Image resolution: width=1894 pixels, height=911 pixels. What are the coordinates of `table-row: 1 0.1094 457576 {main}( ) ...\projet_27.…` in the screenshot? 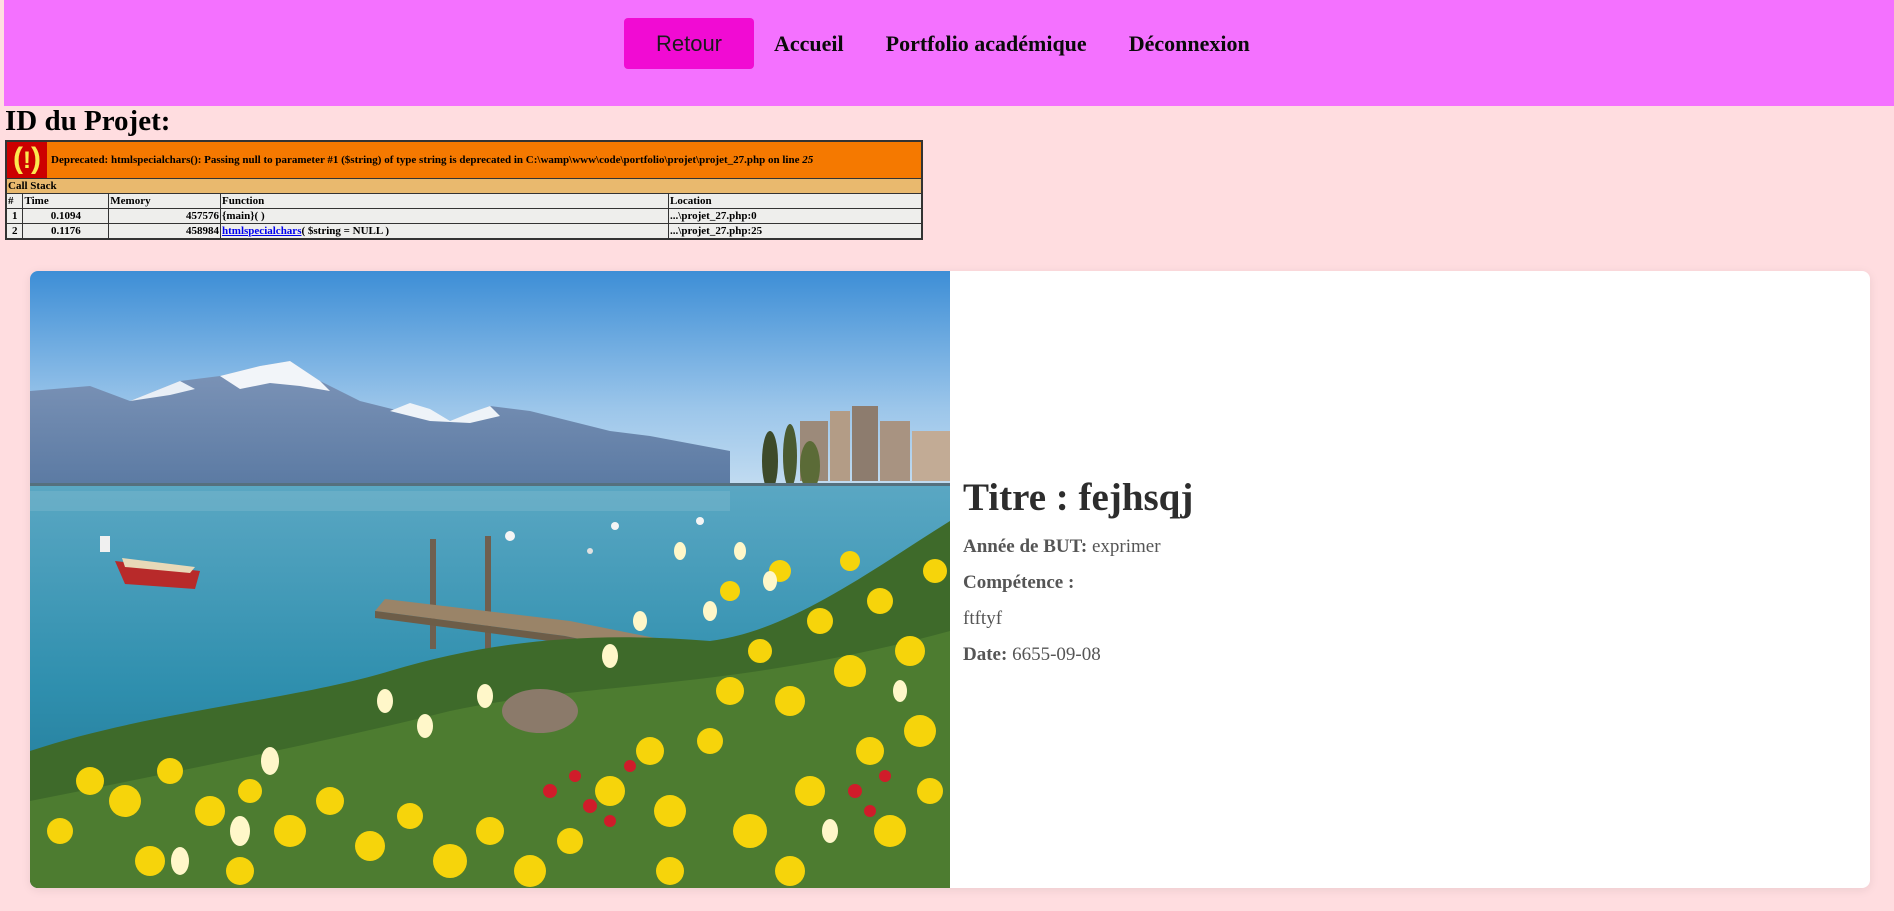 It's located at (464, 216).